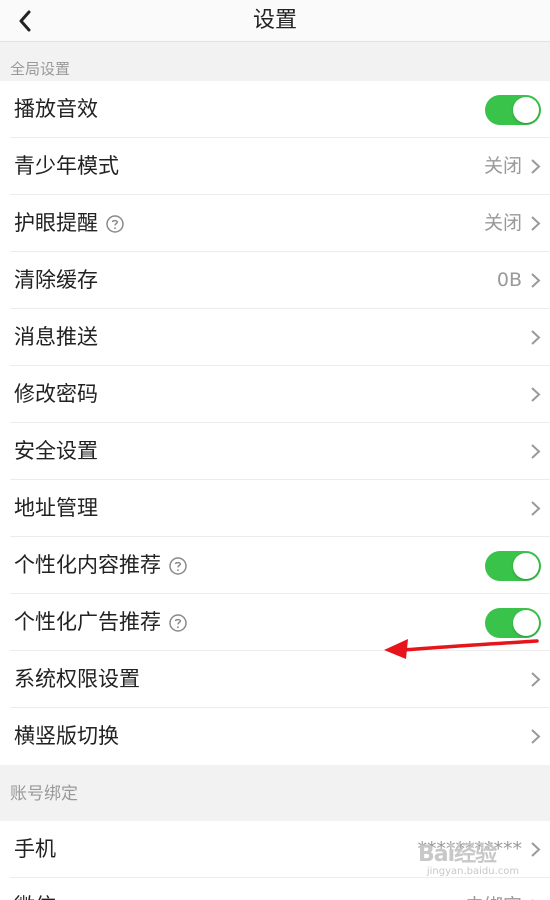 The height and width of the screenshot is (900, 550). Describe the element at coordinates (275, 565) in the screenshot. I see `settings-row-personalized-content: 个性化内容推荐` at that location.